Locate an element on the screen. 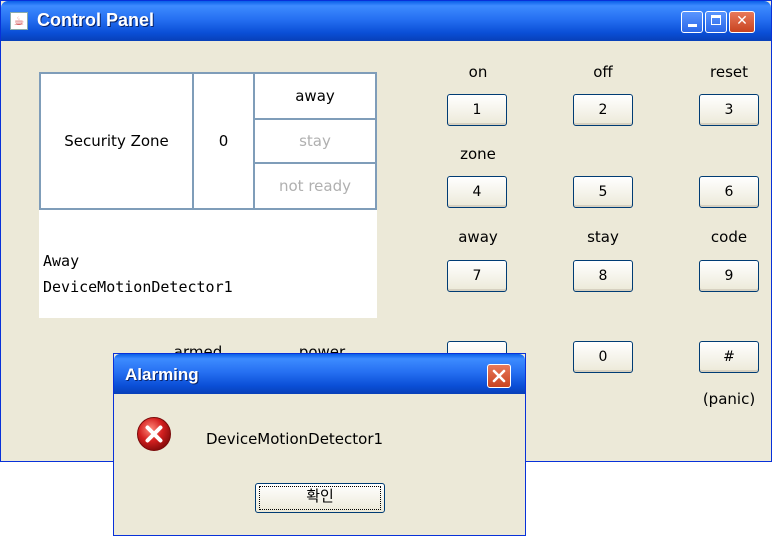 The height and width of the screenshot is (536, 772). key-3: 3 is located at coordinates (729, 110).